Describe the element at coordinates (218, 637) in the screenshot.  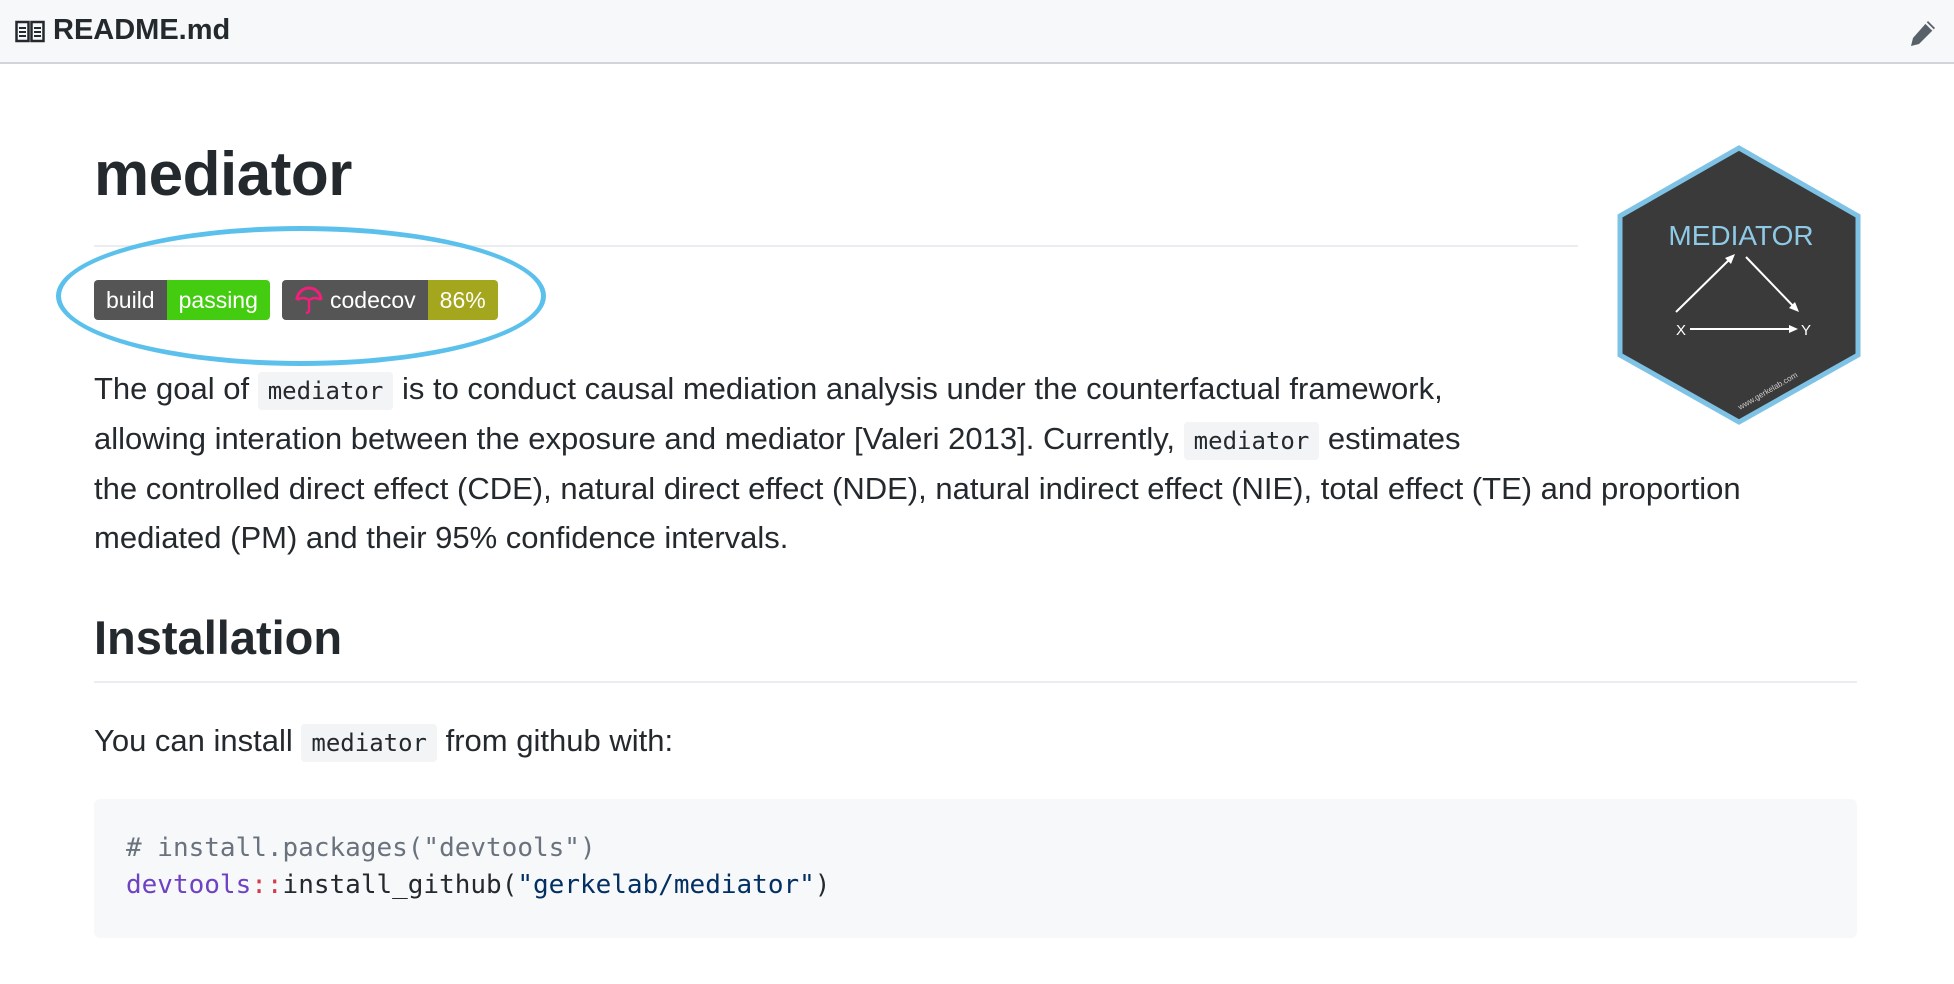
I see `installation-heading: Installation` at that location.